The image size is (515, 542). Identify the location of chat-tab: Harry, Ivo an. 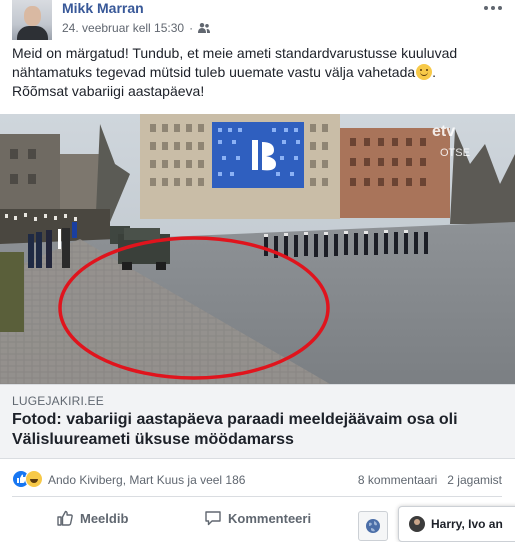
(456, 524).